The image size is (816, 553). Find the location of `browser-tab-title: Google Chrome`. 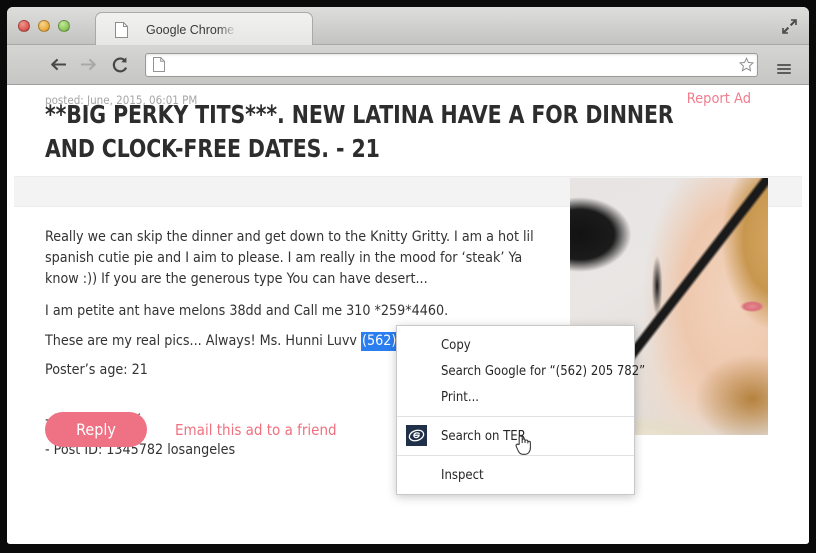

browser-tab-title: Google Chrome is located at coordinates (190, 29).